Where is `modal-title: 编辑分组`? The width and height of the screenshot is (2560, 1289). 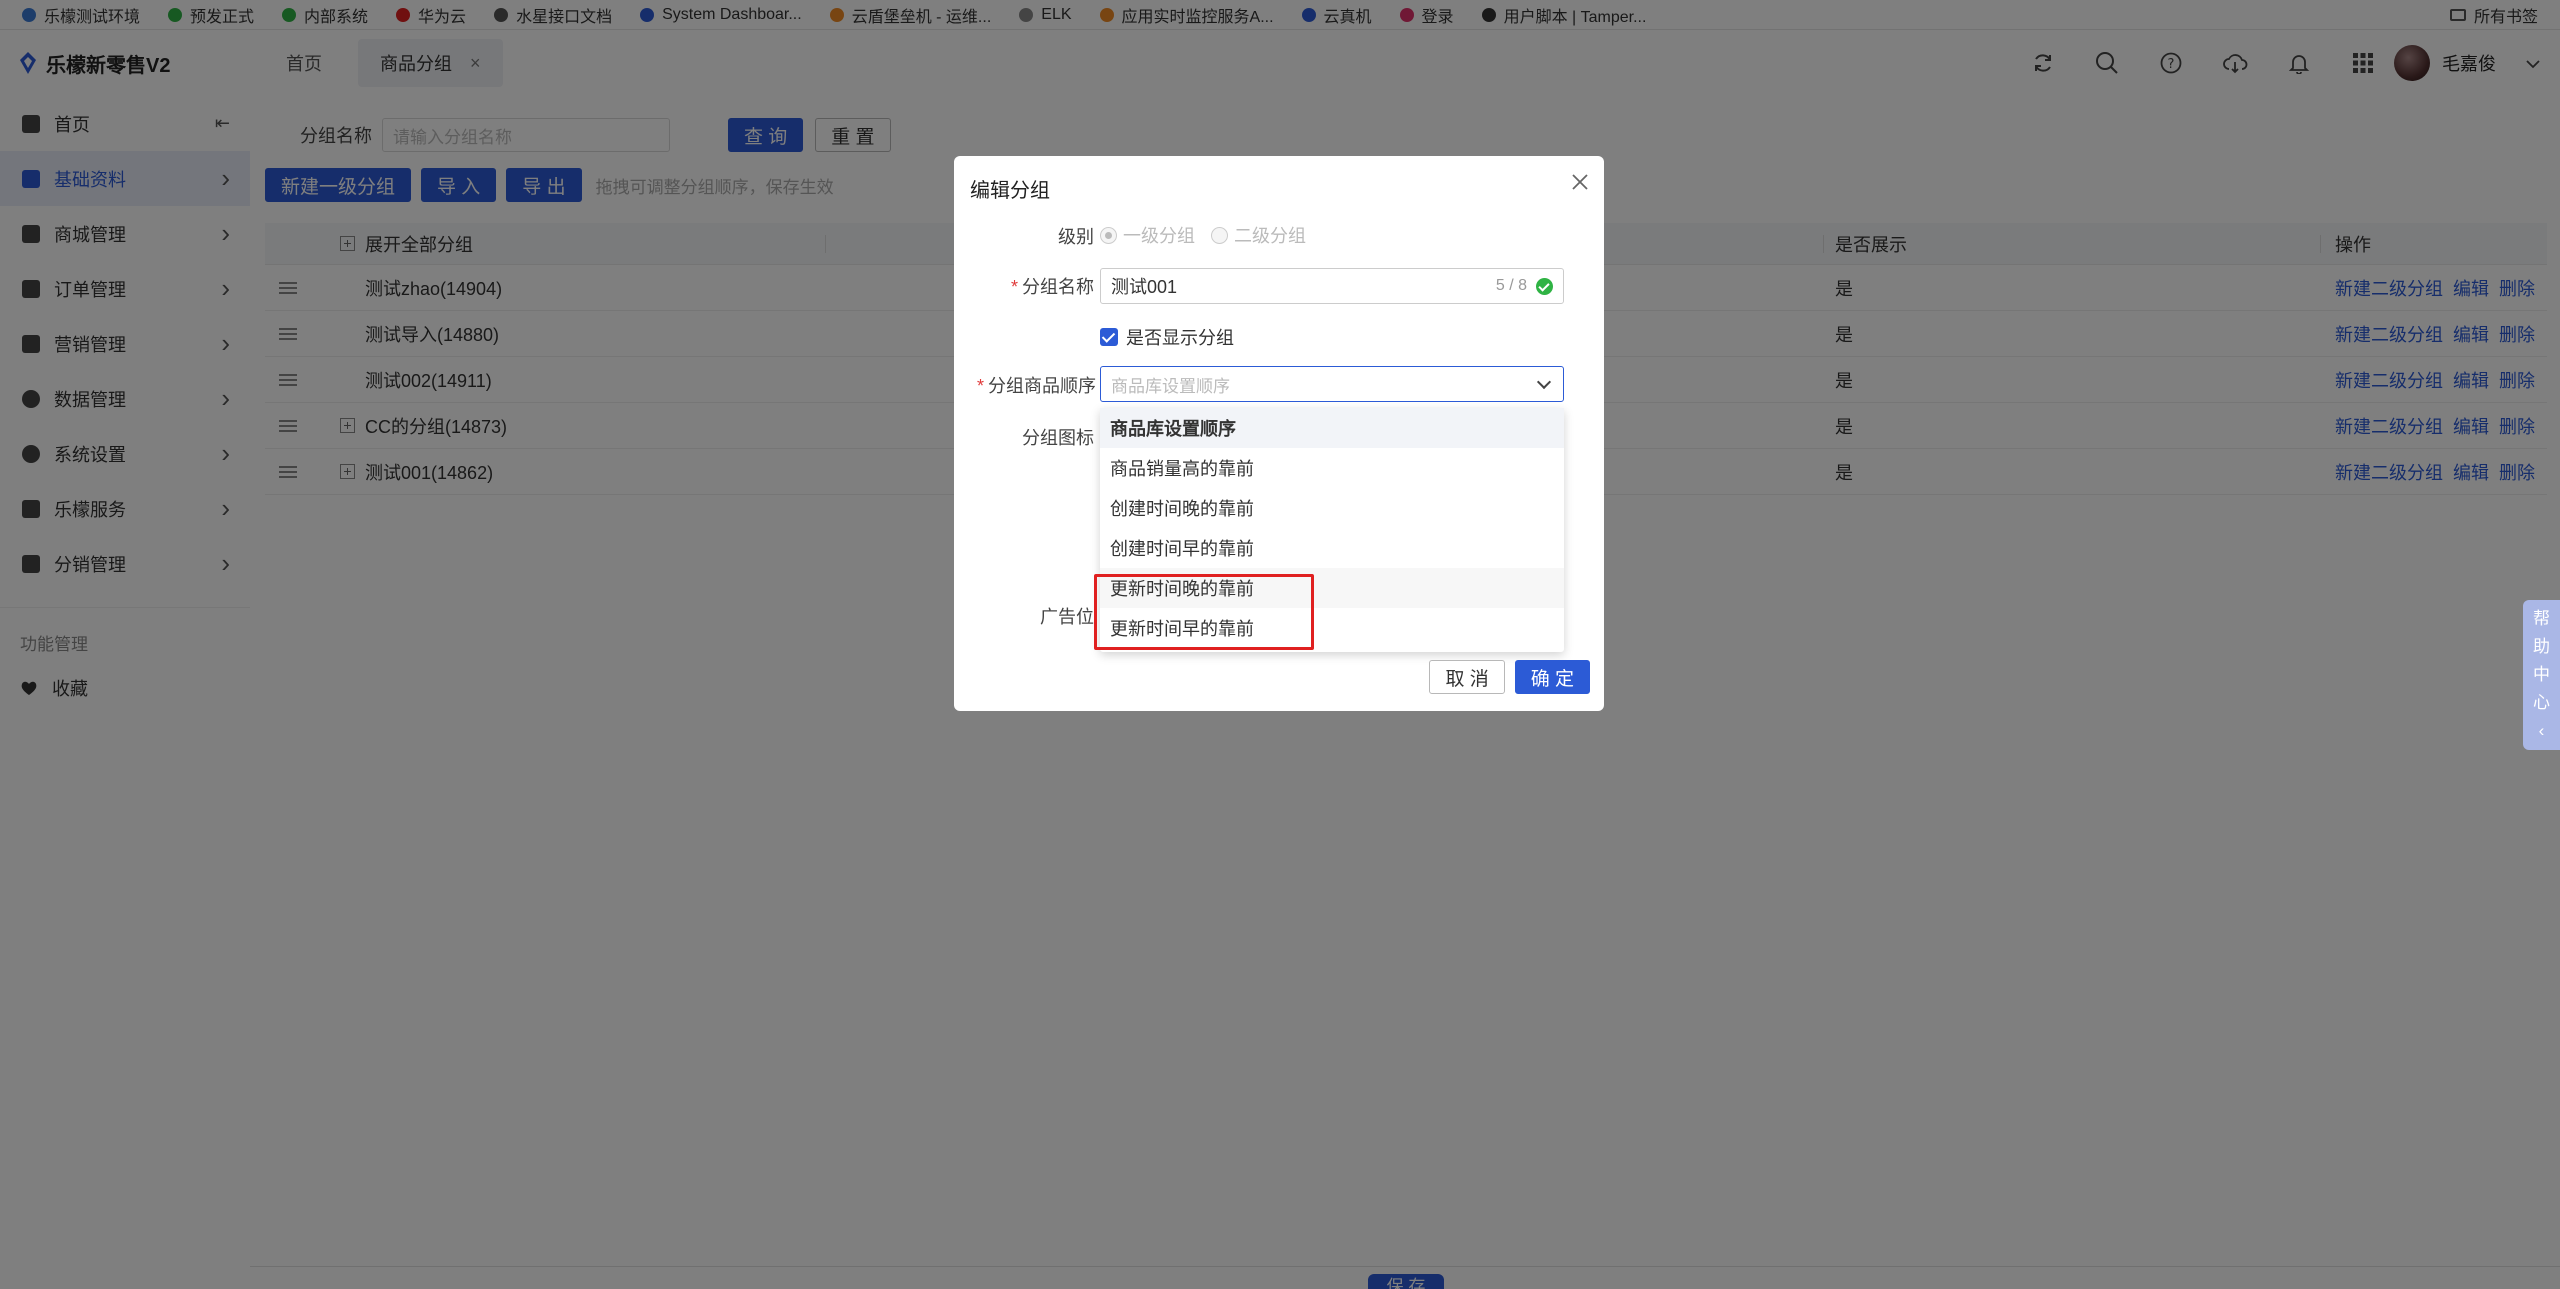 modal-title: 编辑分组 is located at coordinates (1010, 191).